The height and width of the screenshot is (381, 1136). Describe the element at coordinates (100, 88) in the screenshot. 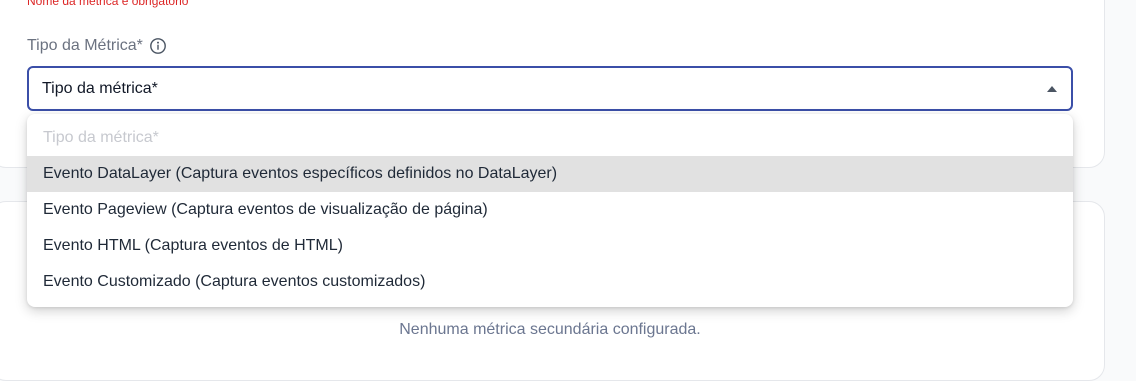

I see `metric-type-select-value: Tipo da métrica*` at that location.